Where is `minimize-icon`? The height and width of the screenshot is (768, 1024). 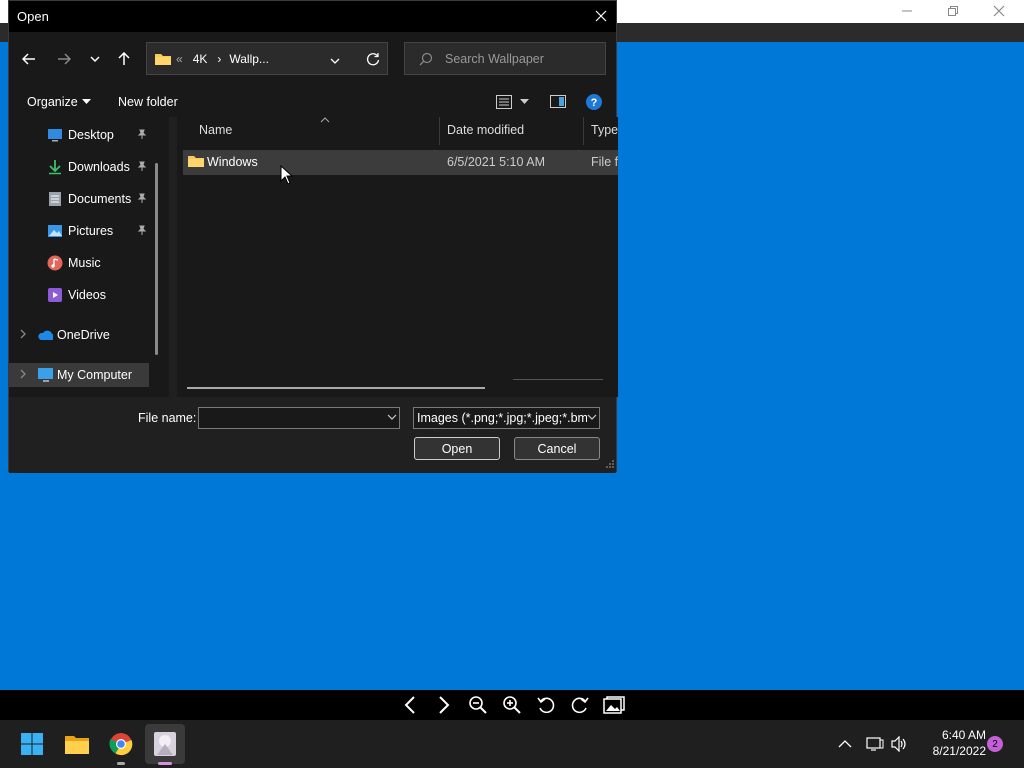 minimize-icon is located at coordinates (907, 11).